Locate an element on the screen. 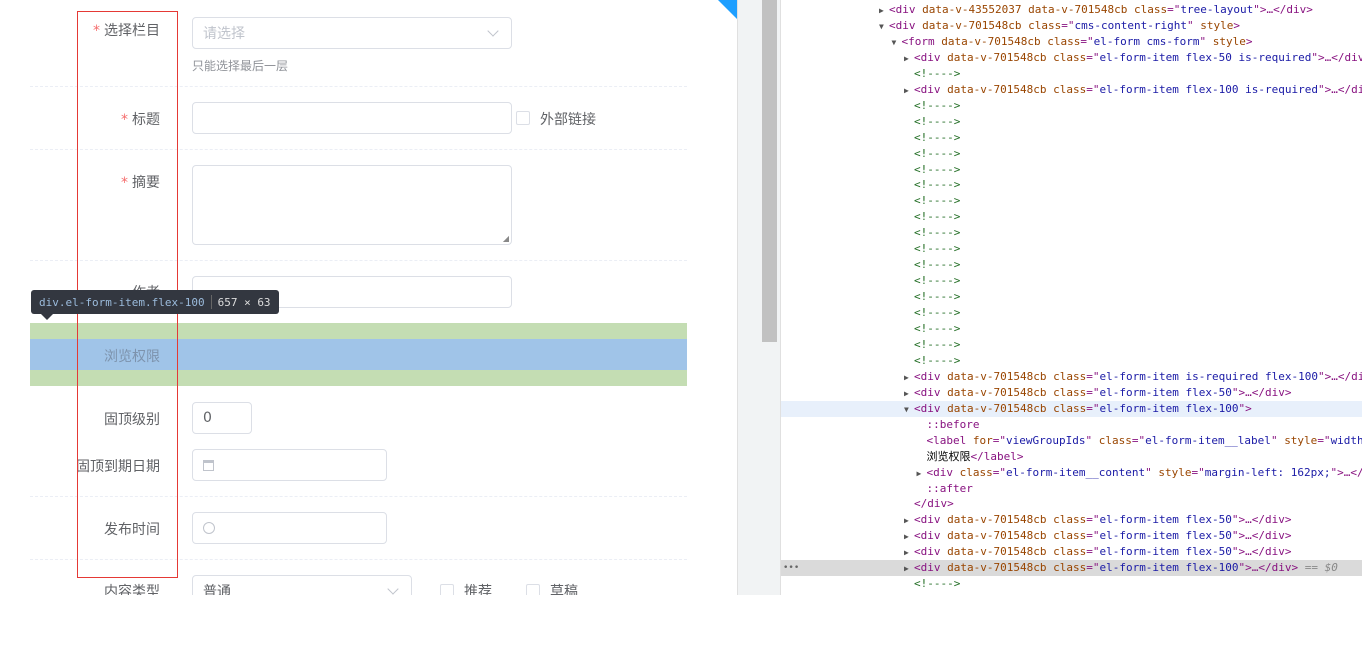 The height and width of the screenshot is (667, 1362). top-expire-date-picker is located at coordinates (289, 465).